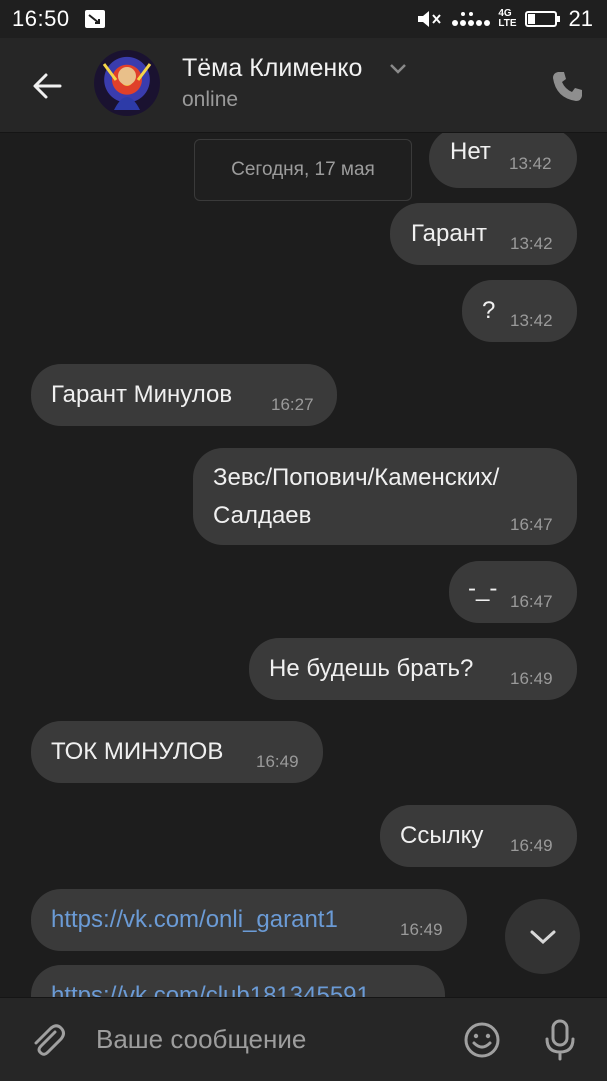 The height and width of the screenshot is (1081, 607). What do you see at coordinates (210, 99) in the screenshot?
I see `contact-status: online` at bounding box center [210, 99].